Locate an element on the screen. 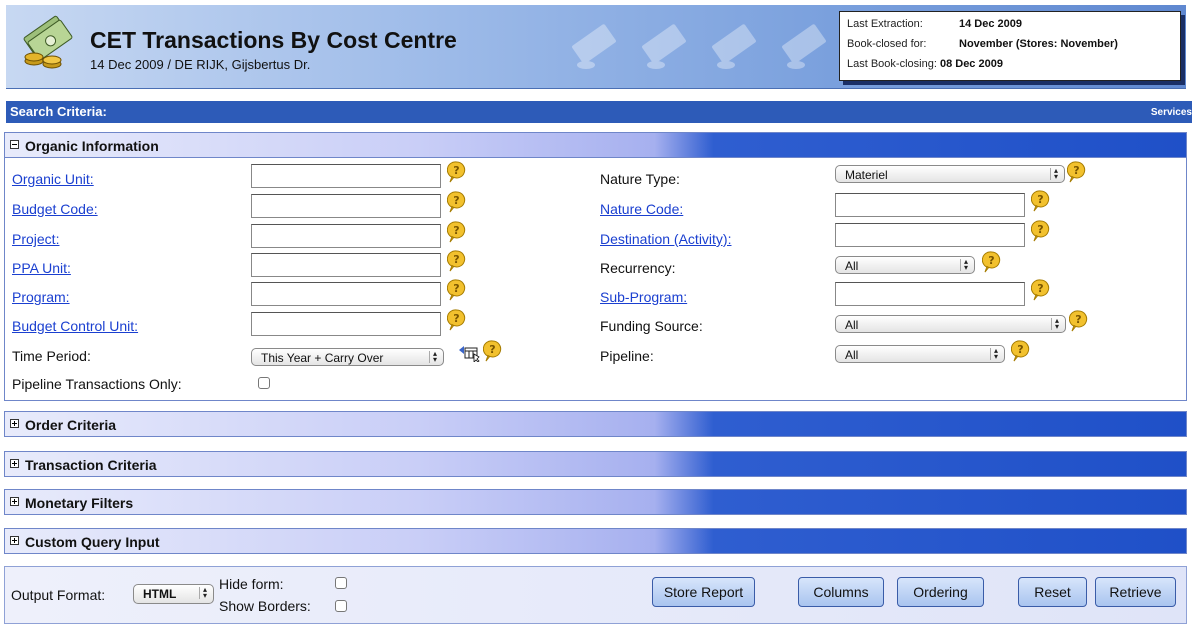 The image size is (1192, 628). nature-type-select: Materiel ▴ ▾ is located at coordinates (950, 174).